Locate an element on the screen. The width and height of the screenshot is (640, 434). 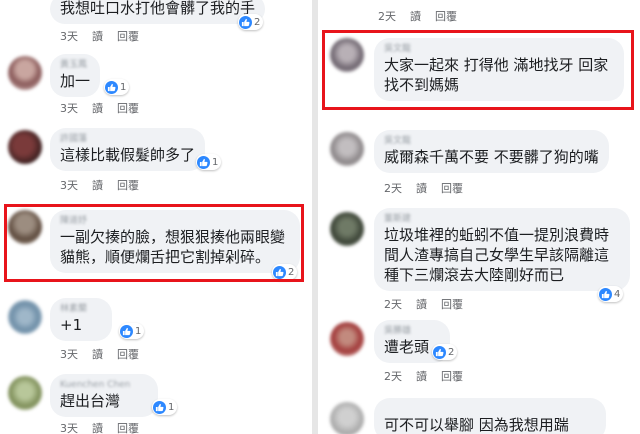
comment: 可不可以舉腳 因為我想用踹 is located at coordinates (479, 415).